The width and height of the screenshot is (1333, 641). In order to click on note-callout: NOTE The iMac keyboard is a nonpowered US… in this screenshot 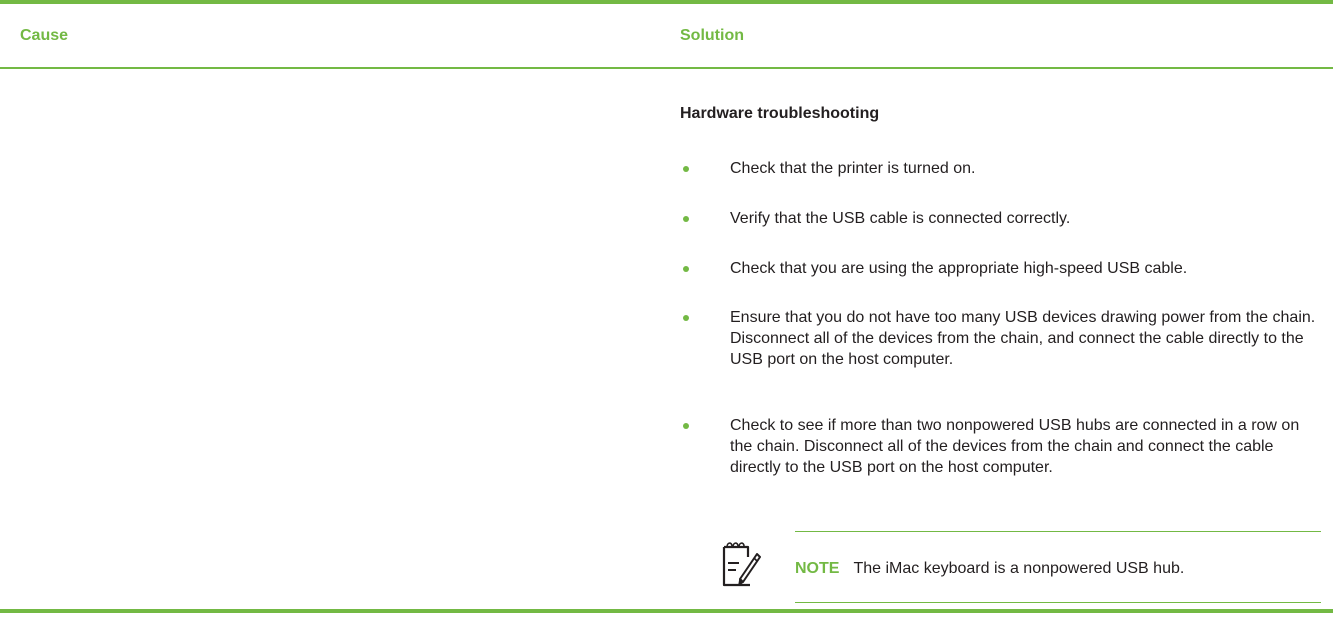, I will do `click(1021, 586)`.